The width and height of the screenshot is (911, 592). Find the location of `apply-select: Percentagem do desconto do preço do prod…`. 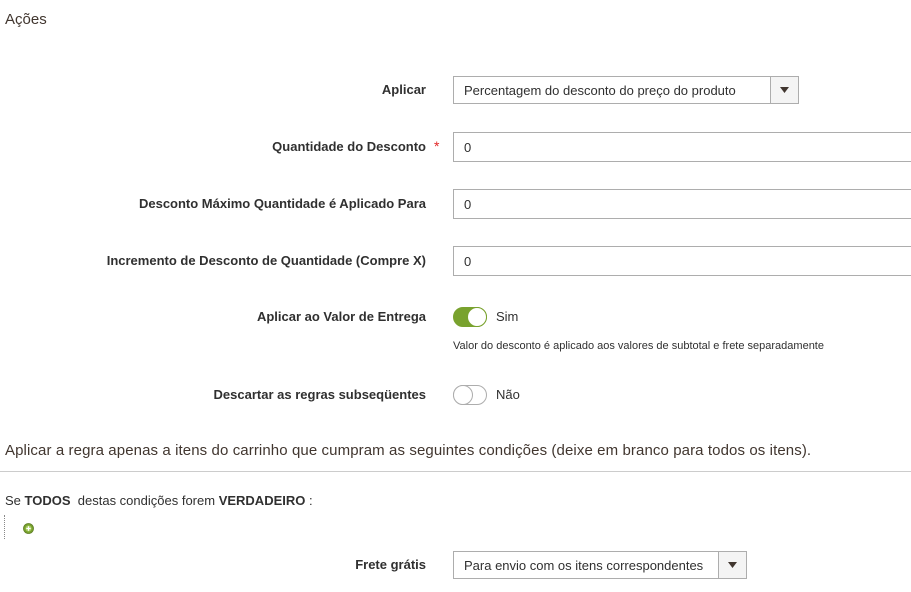

apply-select: Percentagem do desconto do preço do prod… is located at coordinates (626, 90).